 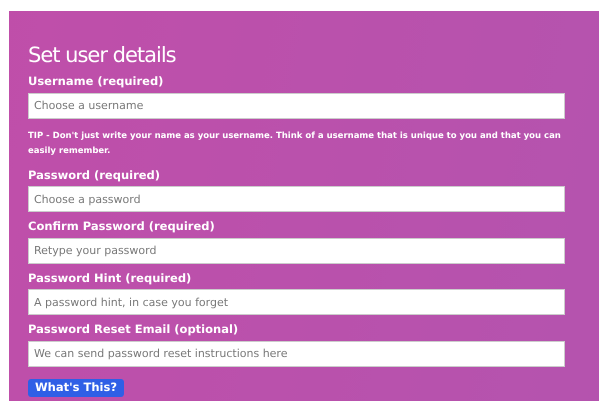 I want to click on form-title: Set user details, so click(x=102, y=55).